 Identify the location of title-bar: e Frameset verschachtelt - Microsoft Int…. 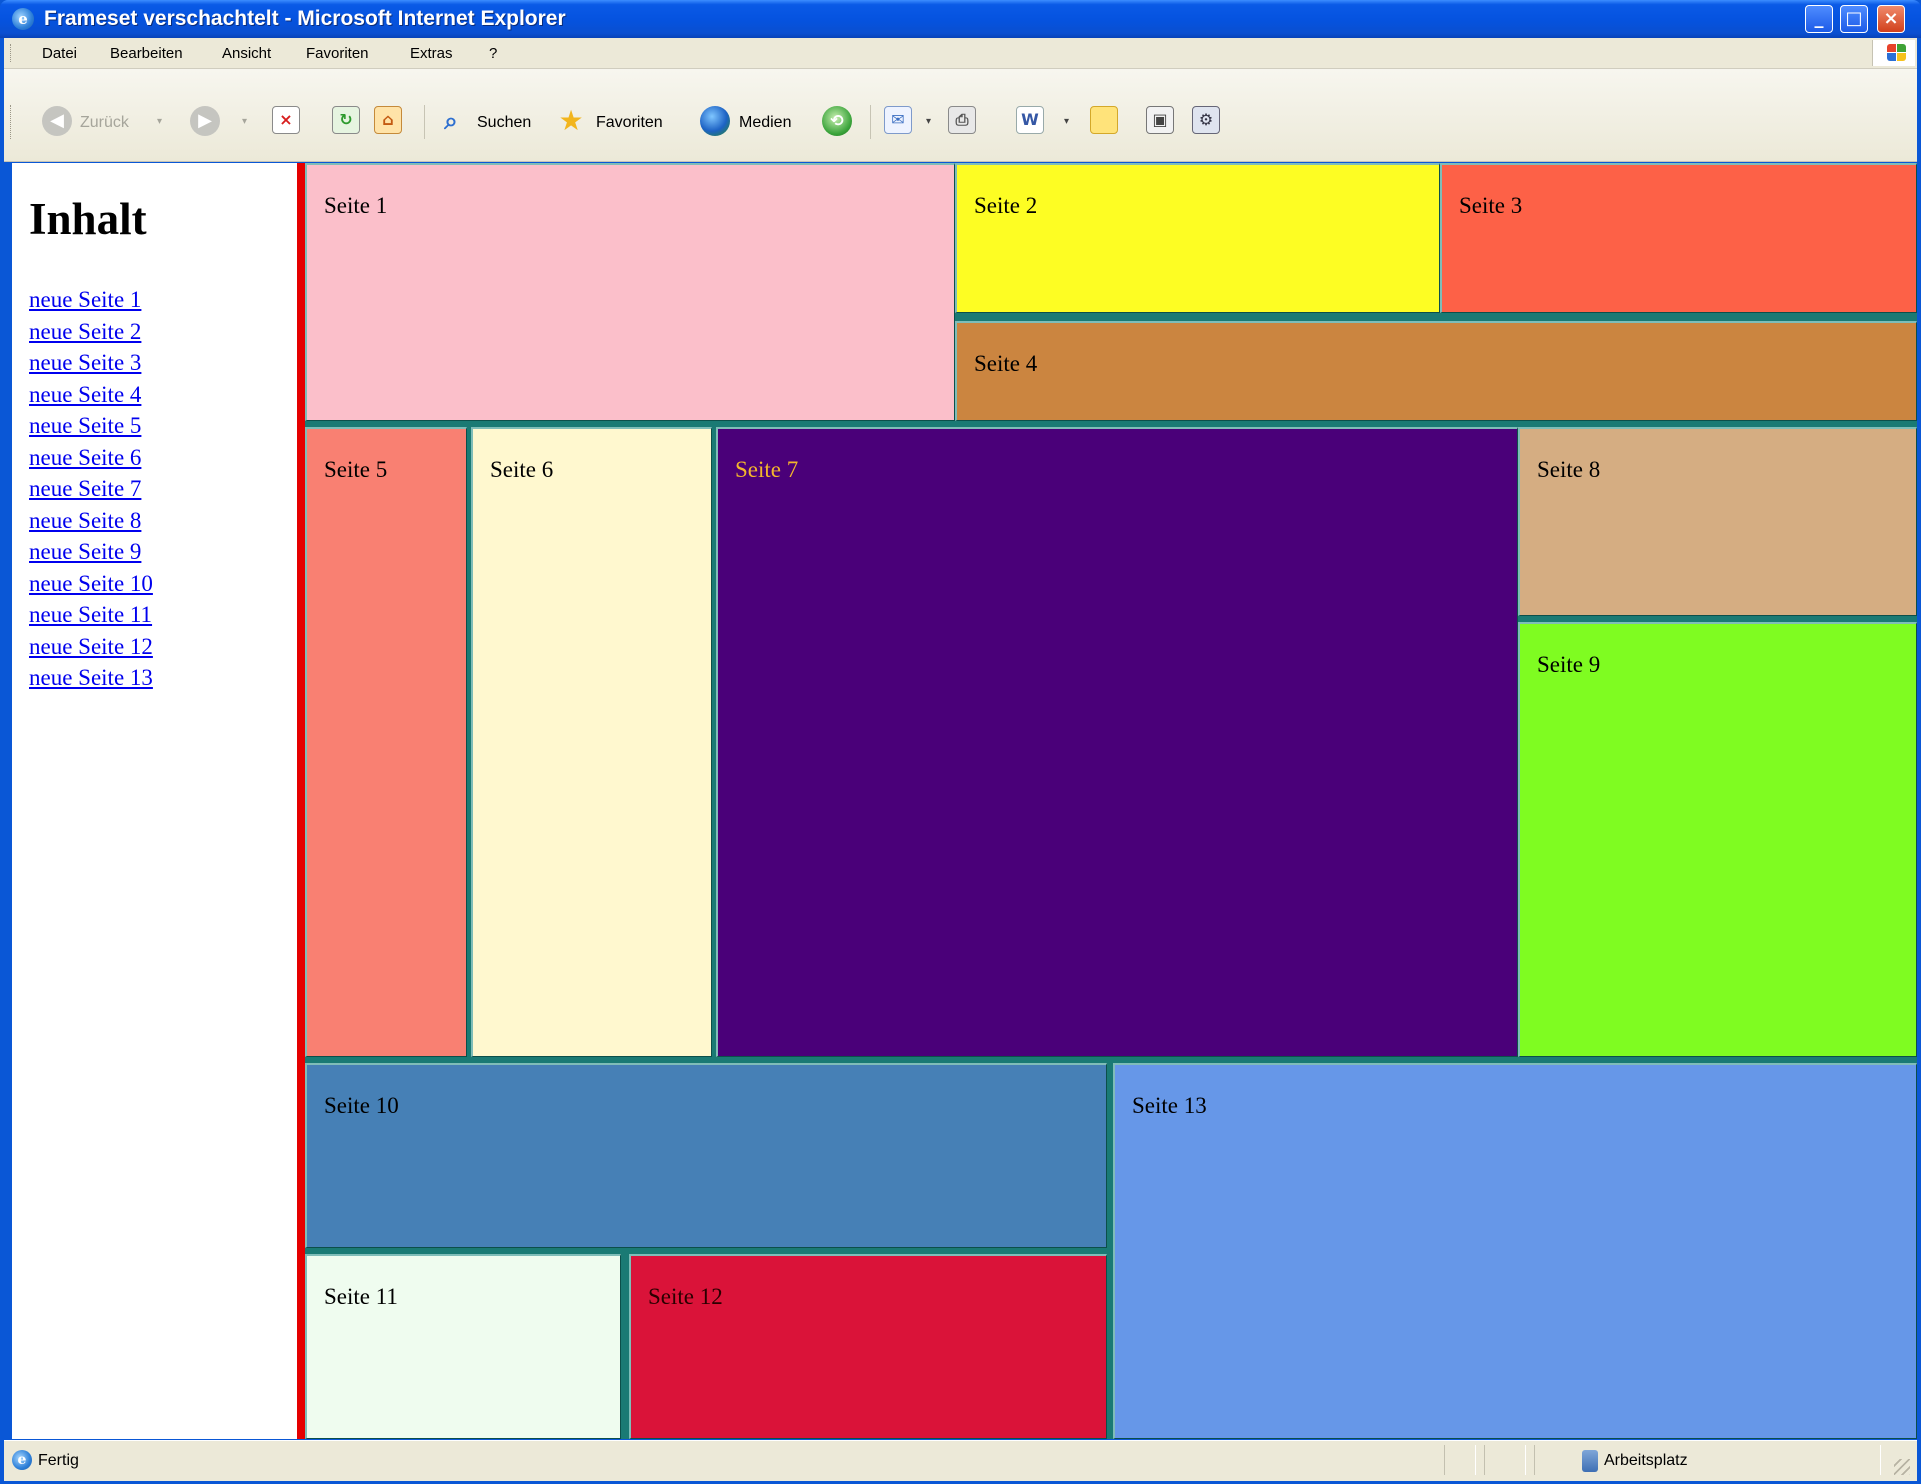
(960, 19).